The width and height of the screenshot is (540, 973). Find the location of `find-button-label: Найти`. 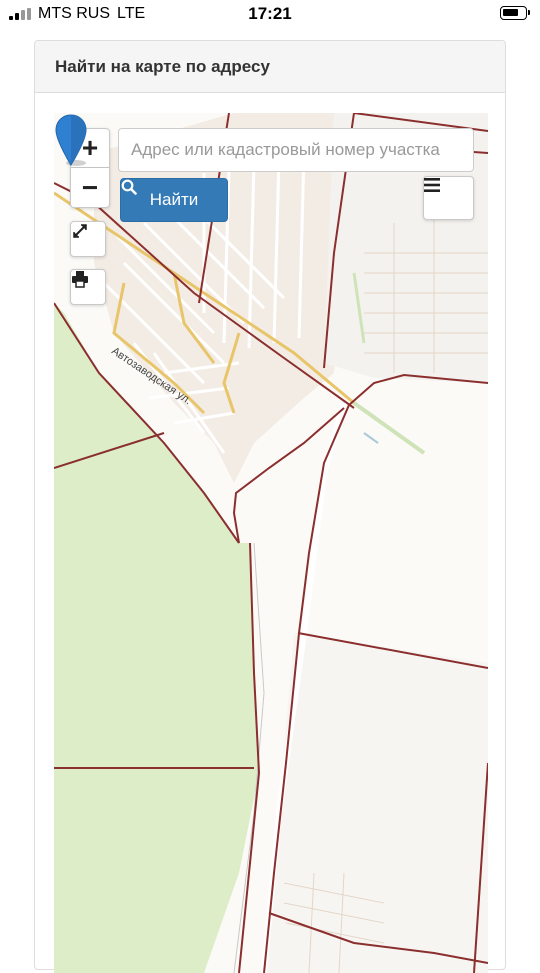

find-button-label: Найти is located at coordinates (174, 199).